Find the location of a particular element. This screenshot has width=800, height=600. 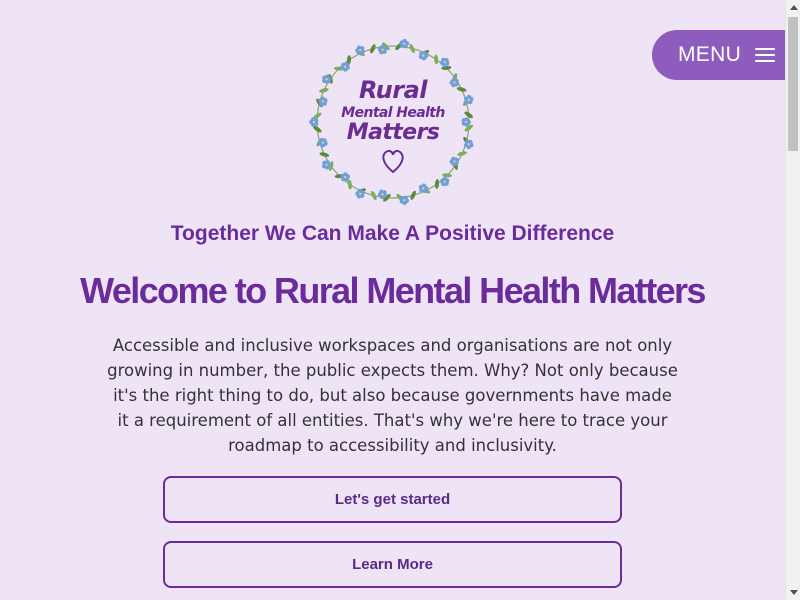

menu-button: MENU is located at coordinates (718, 55).